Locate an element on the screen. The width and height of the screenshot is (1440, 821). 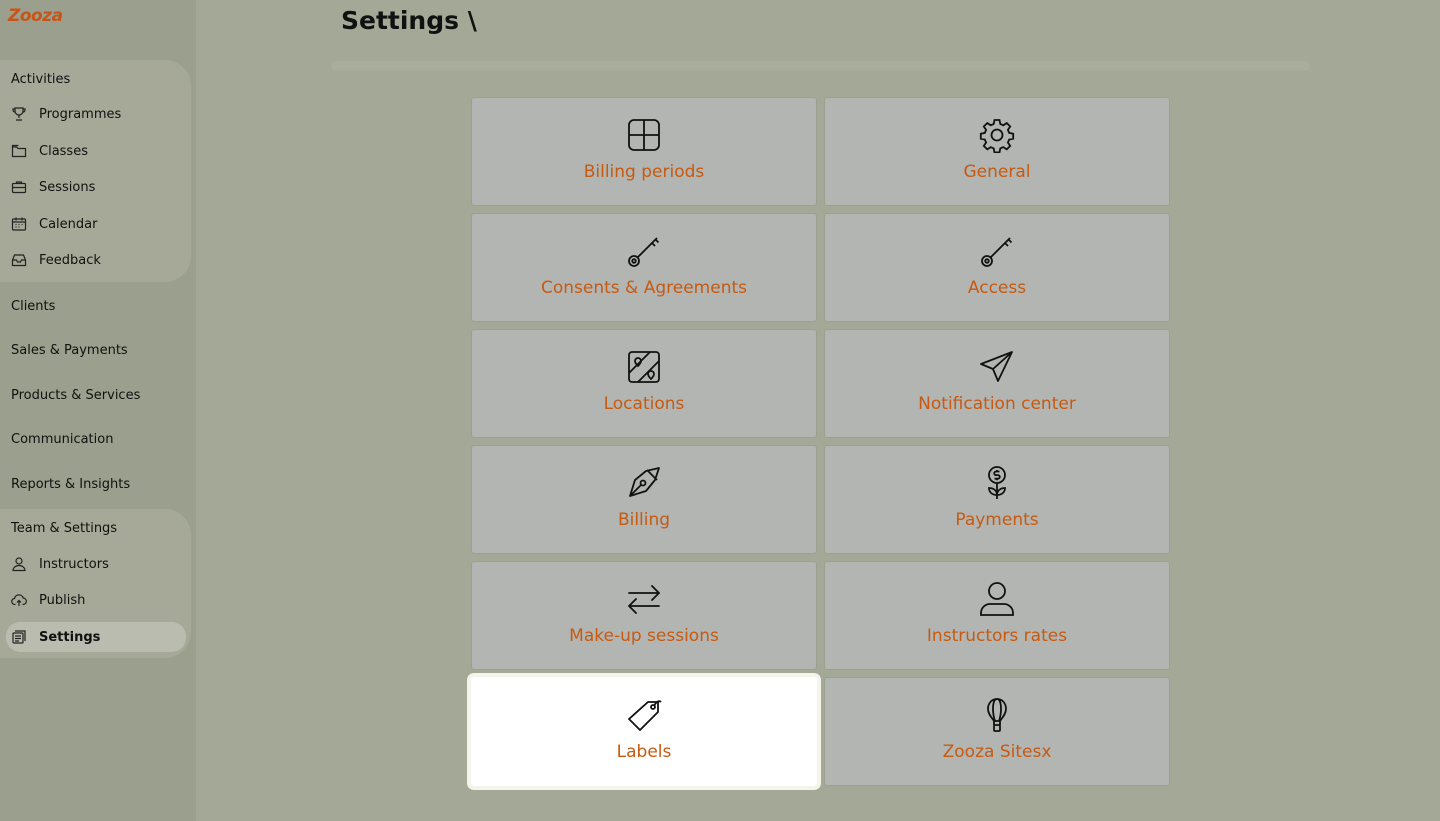
card-notification-center: Notification center is located at coordinates (997, 383).